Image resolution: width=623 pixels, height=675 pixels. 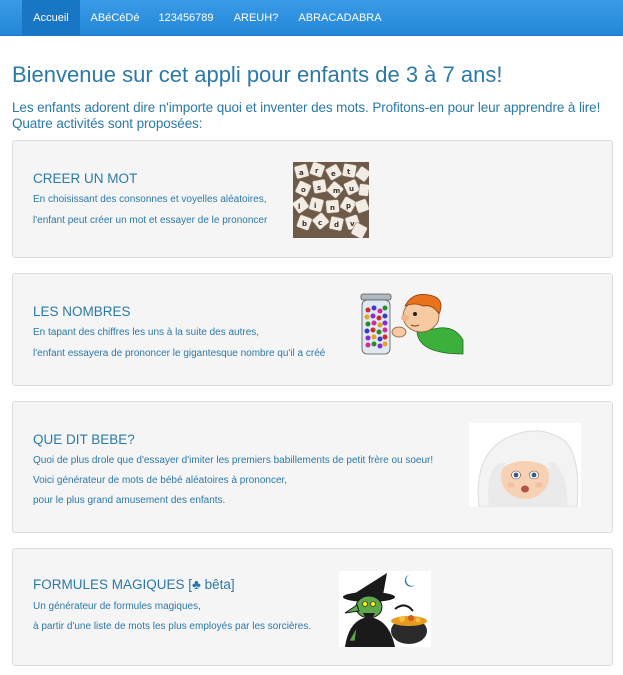 I want to click on intro-line: Quatre activités sont proposées:, so click(x=107, y=123).